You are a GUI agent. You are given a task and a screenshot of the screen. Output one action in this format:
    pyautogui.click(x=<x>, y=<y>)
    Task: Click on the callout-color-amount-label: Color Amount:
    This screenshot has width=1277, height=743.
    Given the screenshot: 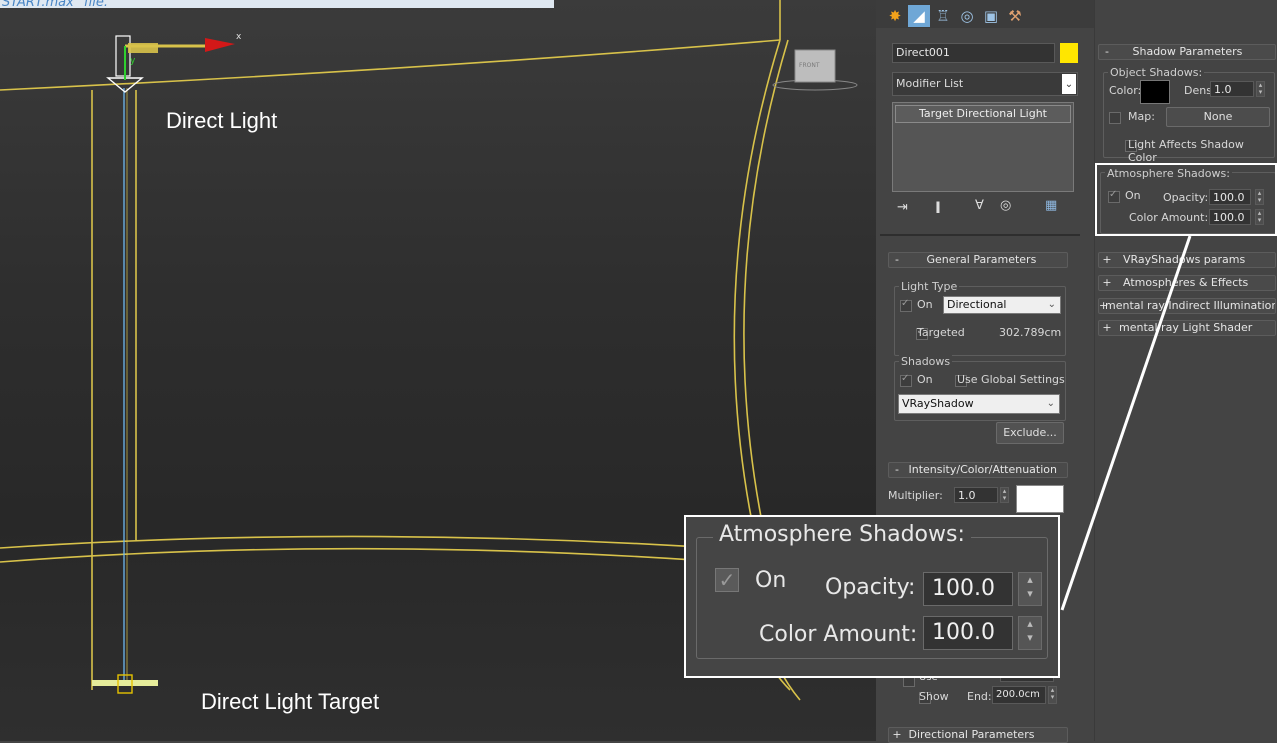 What is the action you would take?
    pyautogui.click(x=838, y=634)
    